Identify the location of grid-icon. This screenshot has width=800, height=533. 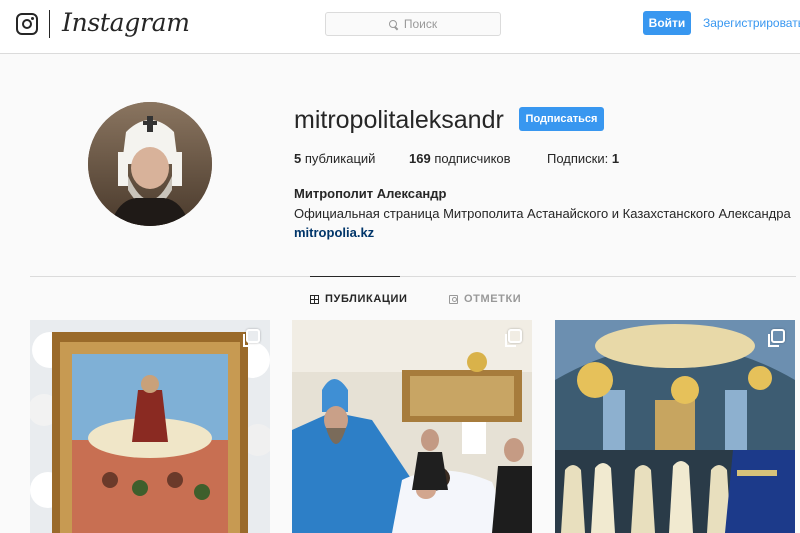
(314, 299).